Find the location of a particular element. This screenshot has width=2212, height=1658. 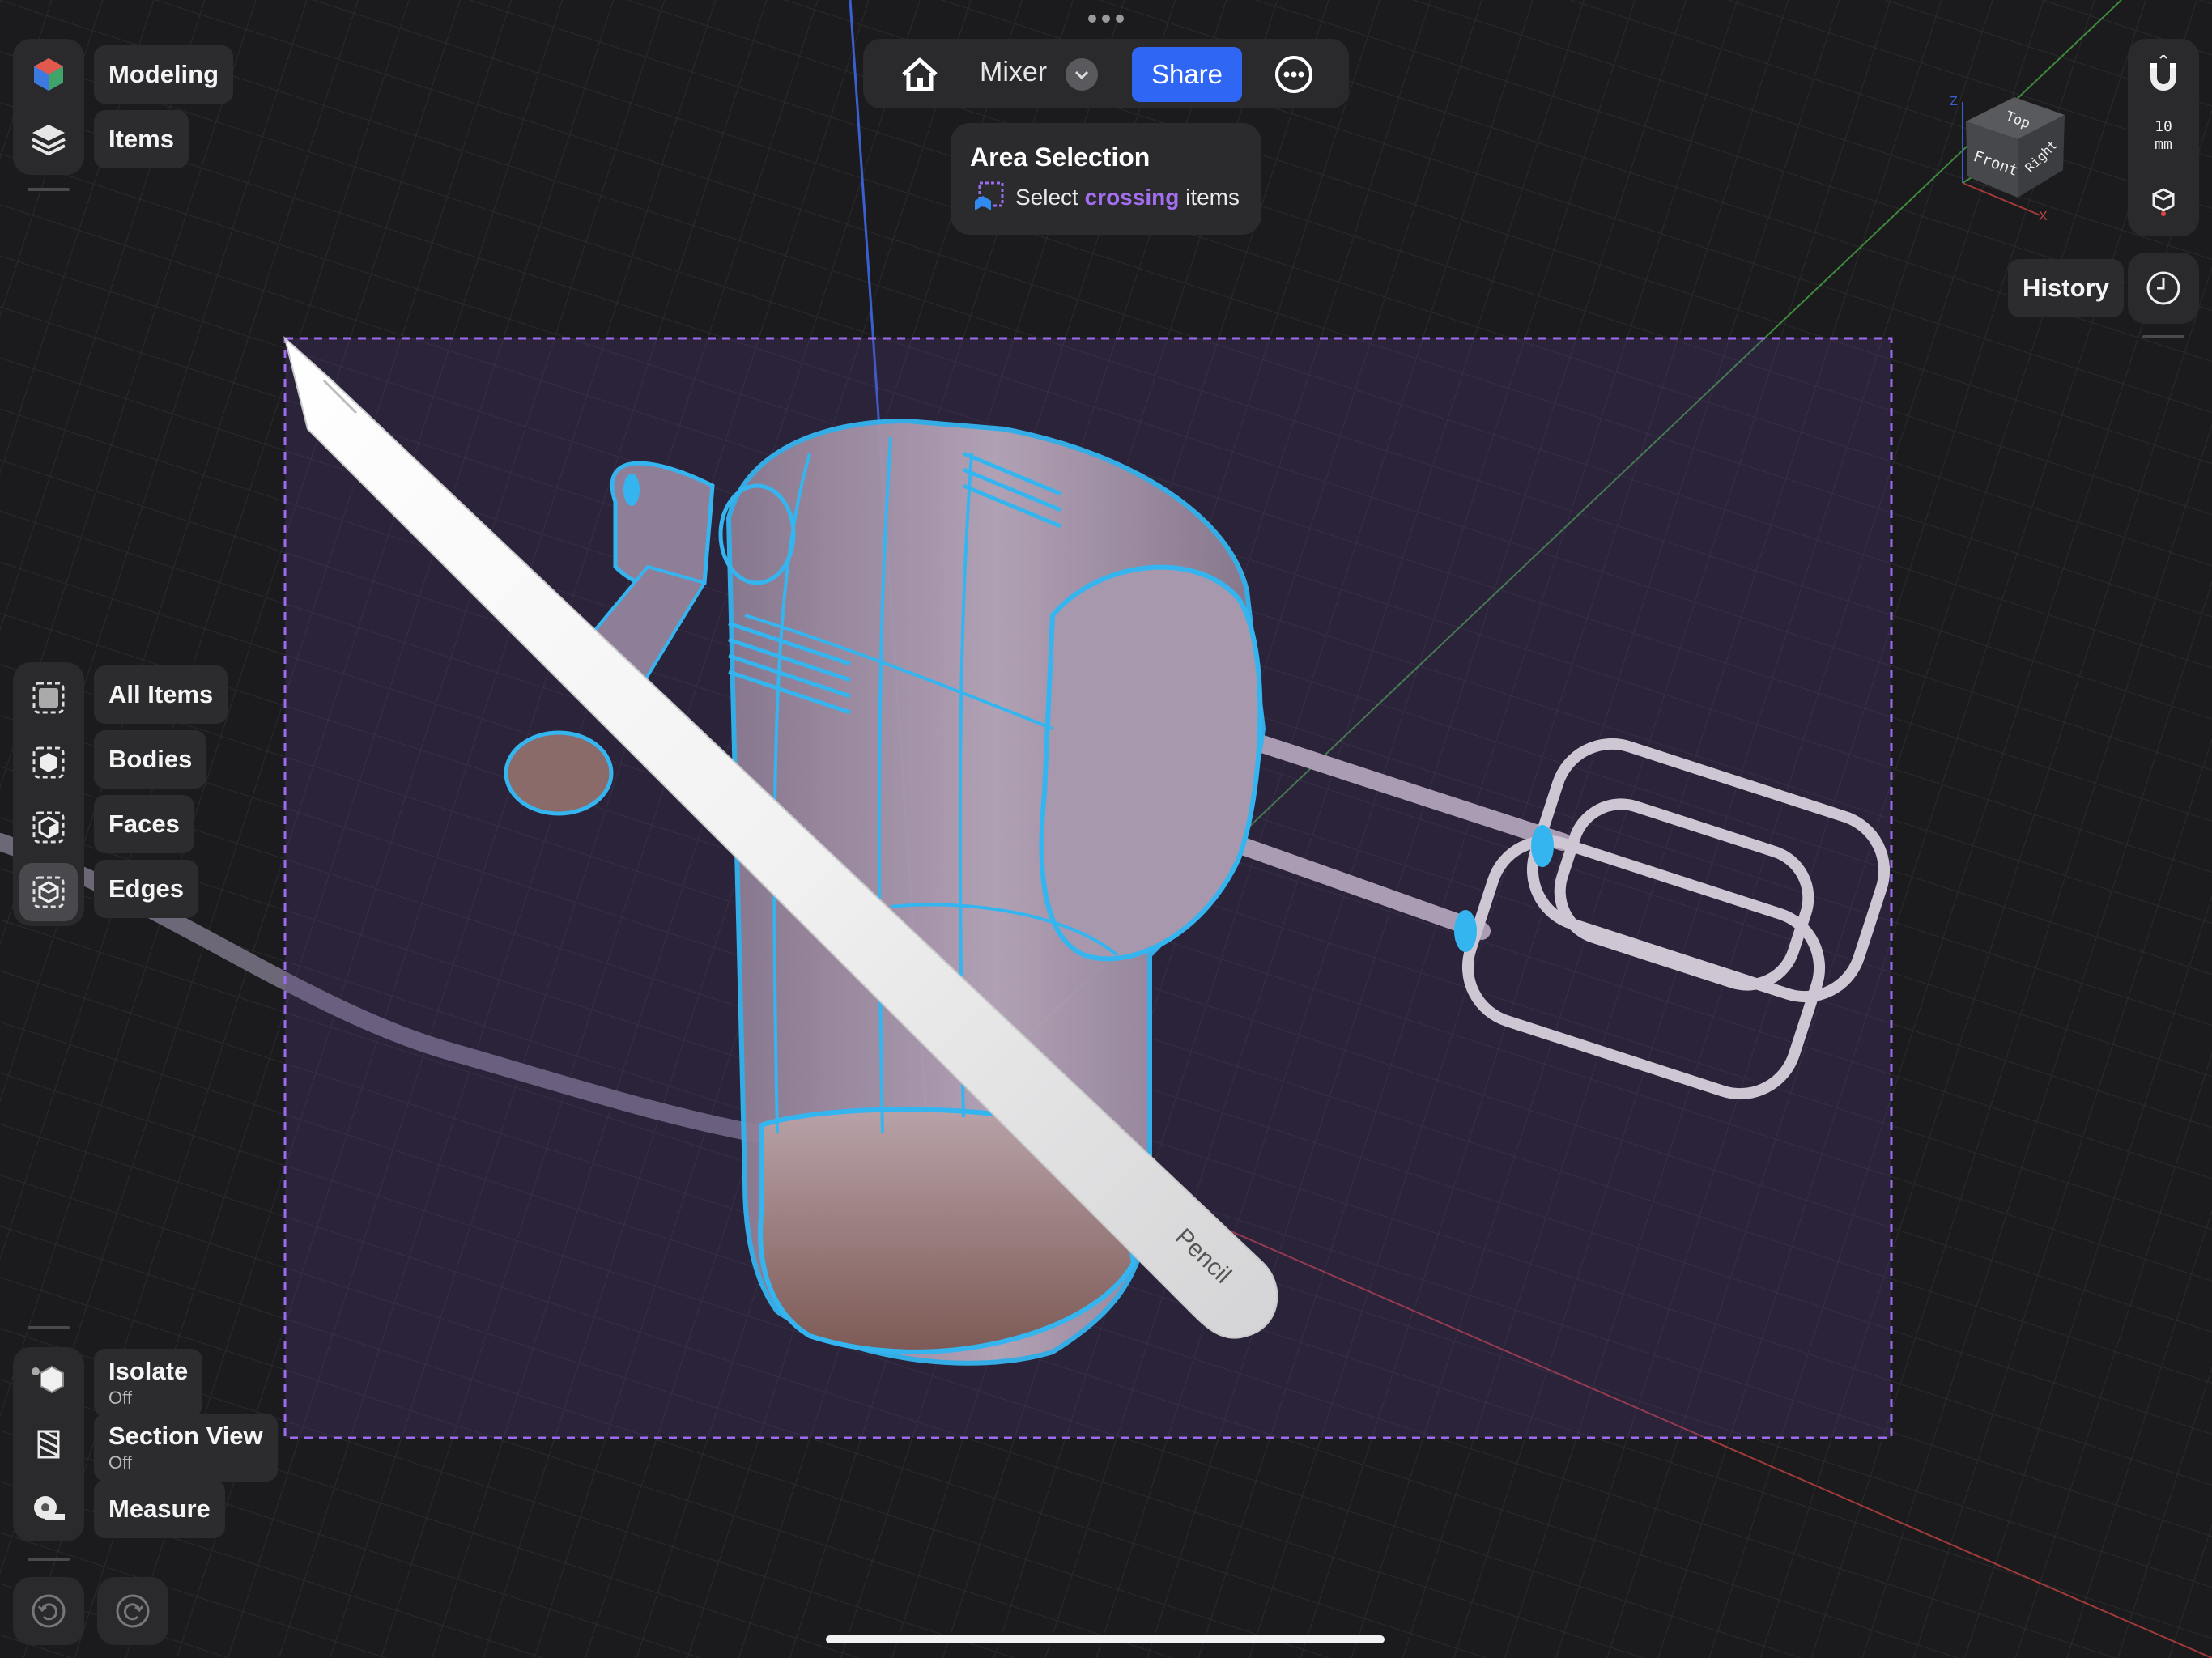

faces-icon is located at coordinates (49, 827).